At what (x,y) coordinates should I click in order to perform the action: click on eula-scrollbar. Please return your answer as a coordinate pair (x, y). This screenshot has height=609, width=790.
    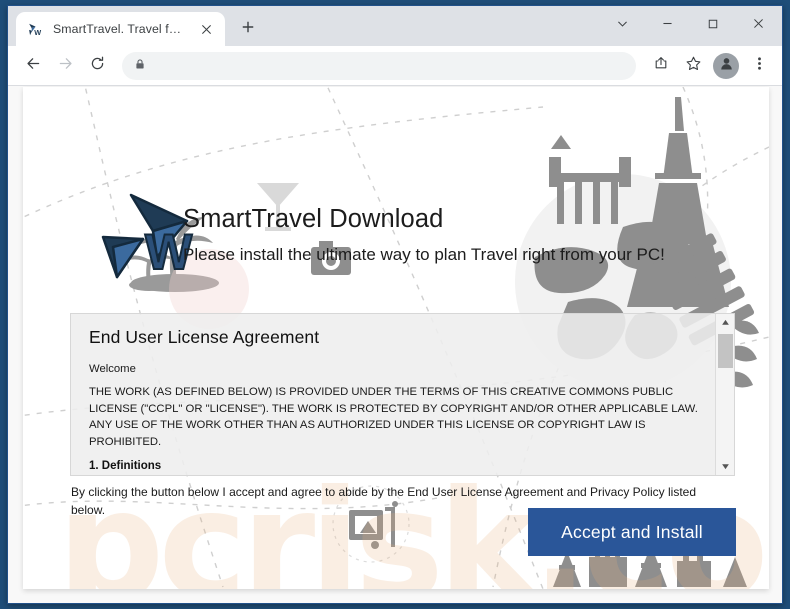
    Looking at the image, I should click on (724, 394).